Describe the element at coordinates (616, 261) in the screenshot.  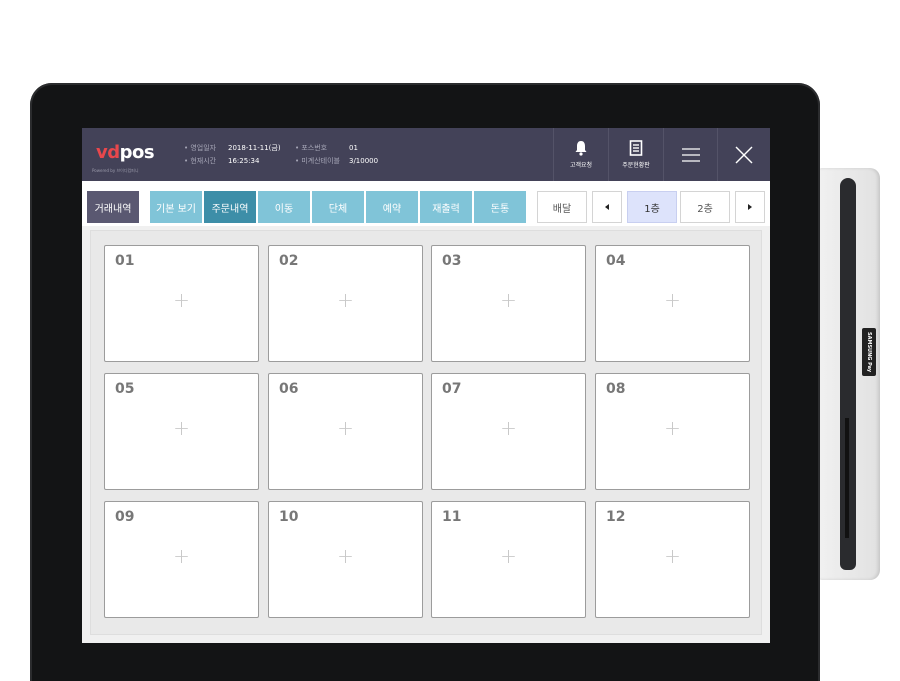
I see `table-number: 04` at that location.